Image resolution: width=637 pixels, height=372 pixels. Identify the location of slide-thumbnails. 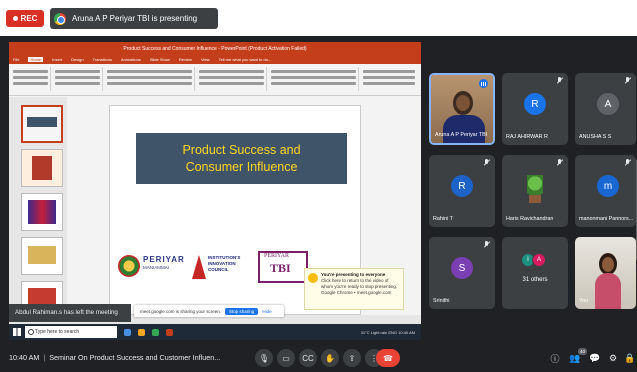
(38, 208).